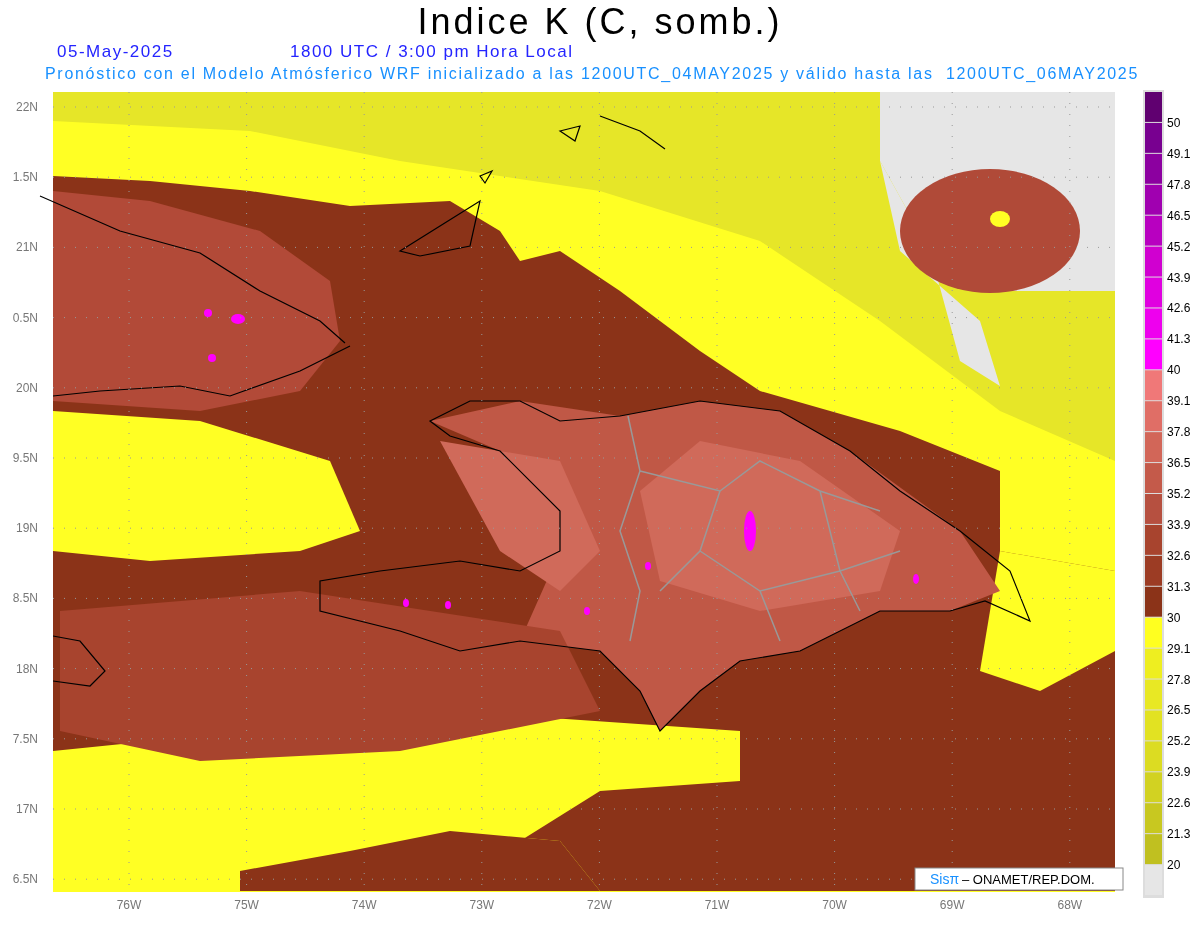 The height and width of the screenshot is (927, 1200). Describe the element at coordinates (27, 528) in the screenshot. I see `latitude-label: 19N` at that location.